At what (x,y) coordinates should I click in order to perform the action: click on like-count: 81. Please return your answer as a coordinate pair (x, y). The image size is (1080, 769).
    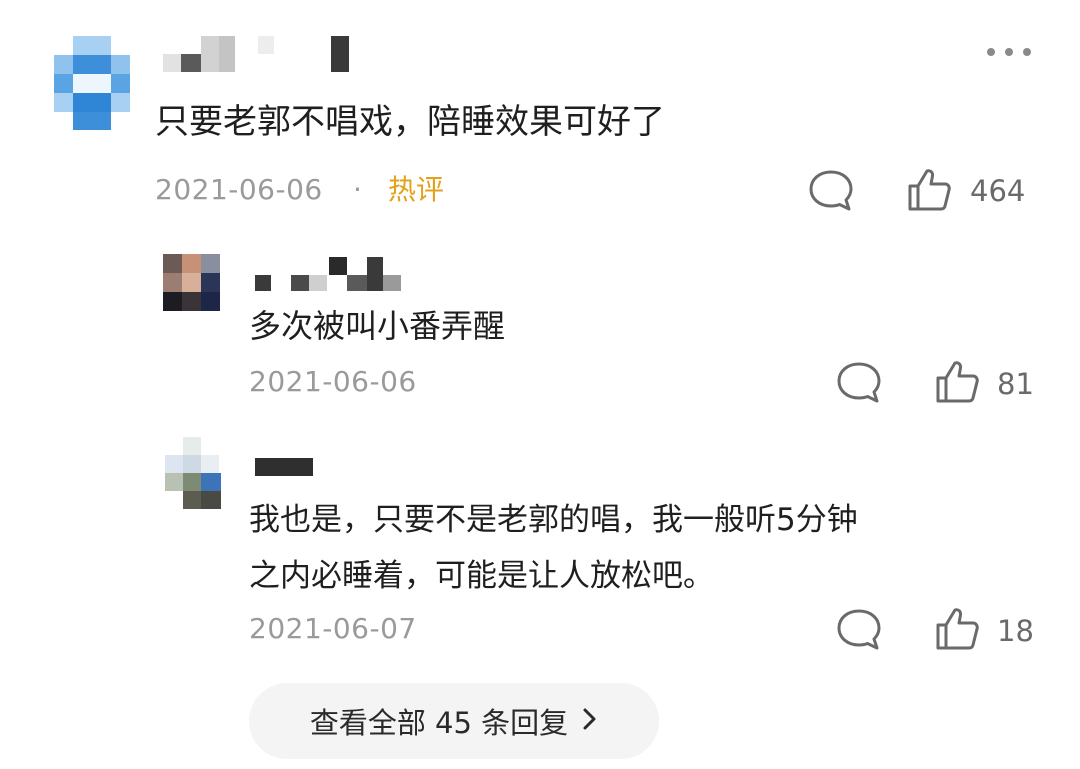
    Looking at the image, I should click on (1015, 384).